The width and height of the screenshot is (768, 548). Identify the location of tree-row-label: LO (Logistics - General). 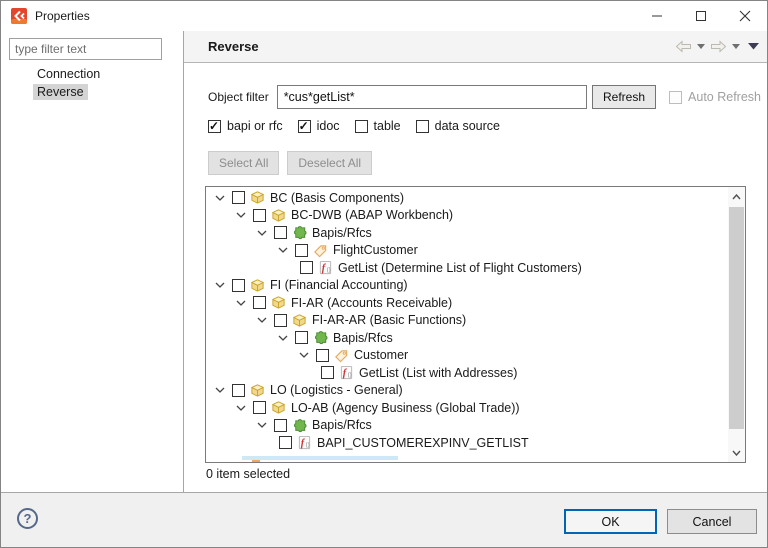
(336, 390).